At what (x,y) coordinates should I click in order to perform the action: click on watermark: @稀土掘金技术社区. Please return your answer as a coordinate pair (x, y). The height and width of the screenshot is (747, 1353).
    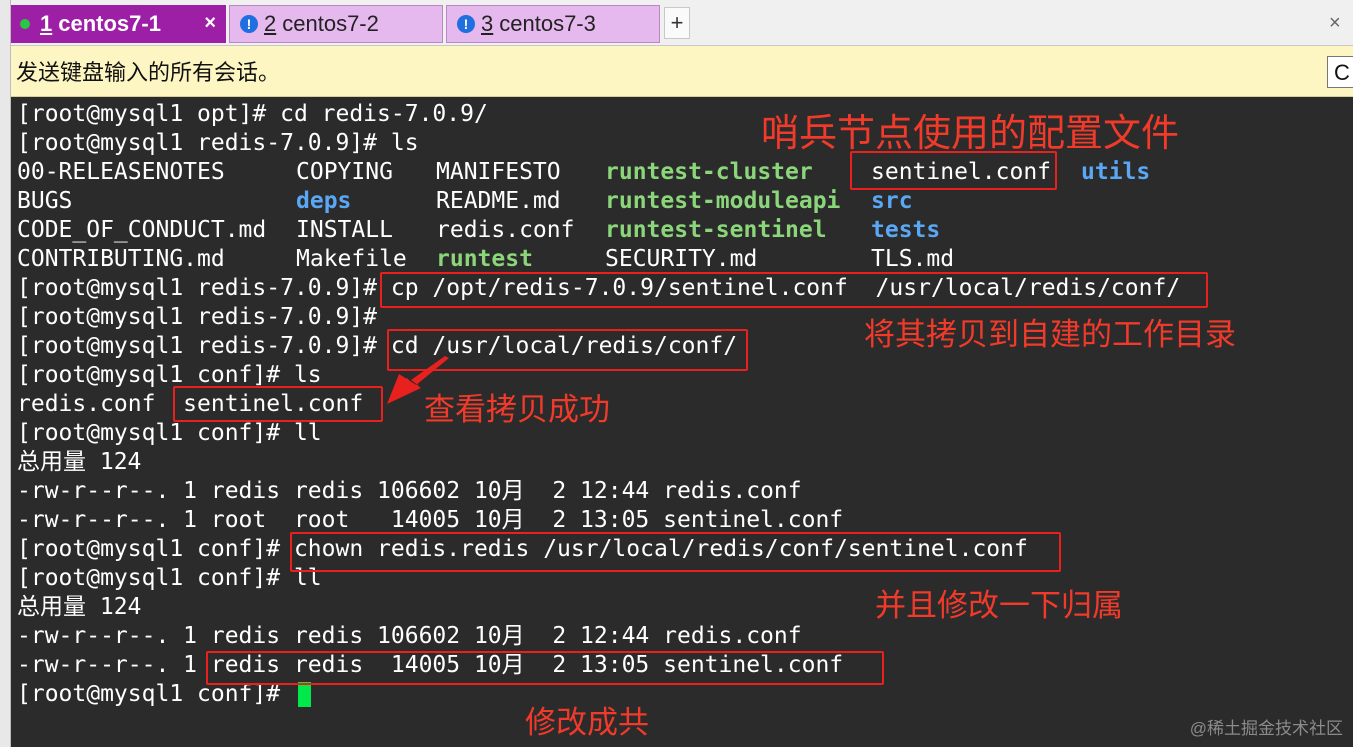
    Looking at the image, I should click on (1266, 728).